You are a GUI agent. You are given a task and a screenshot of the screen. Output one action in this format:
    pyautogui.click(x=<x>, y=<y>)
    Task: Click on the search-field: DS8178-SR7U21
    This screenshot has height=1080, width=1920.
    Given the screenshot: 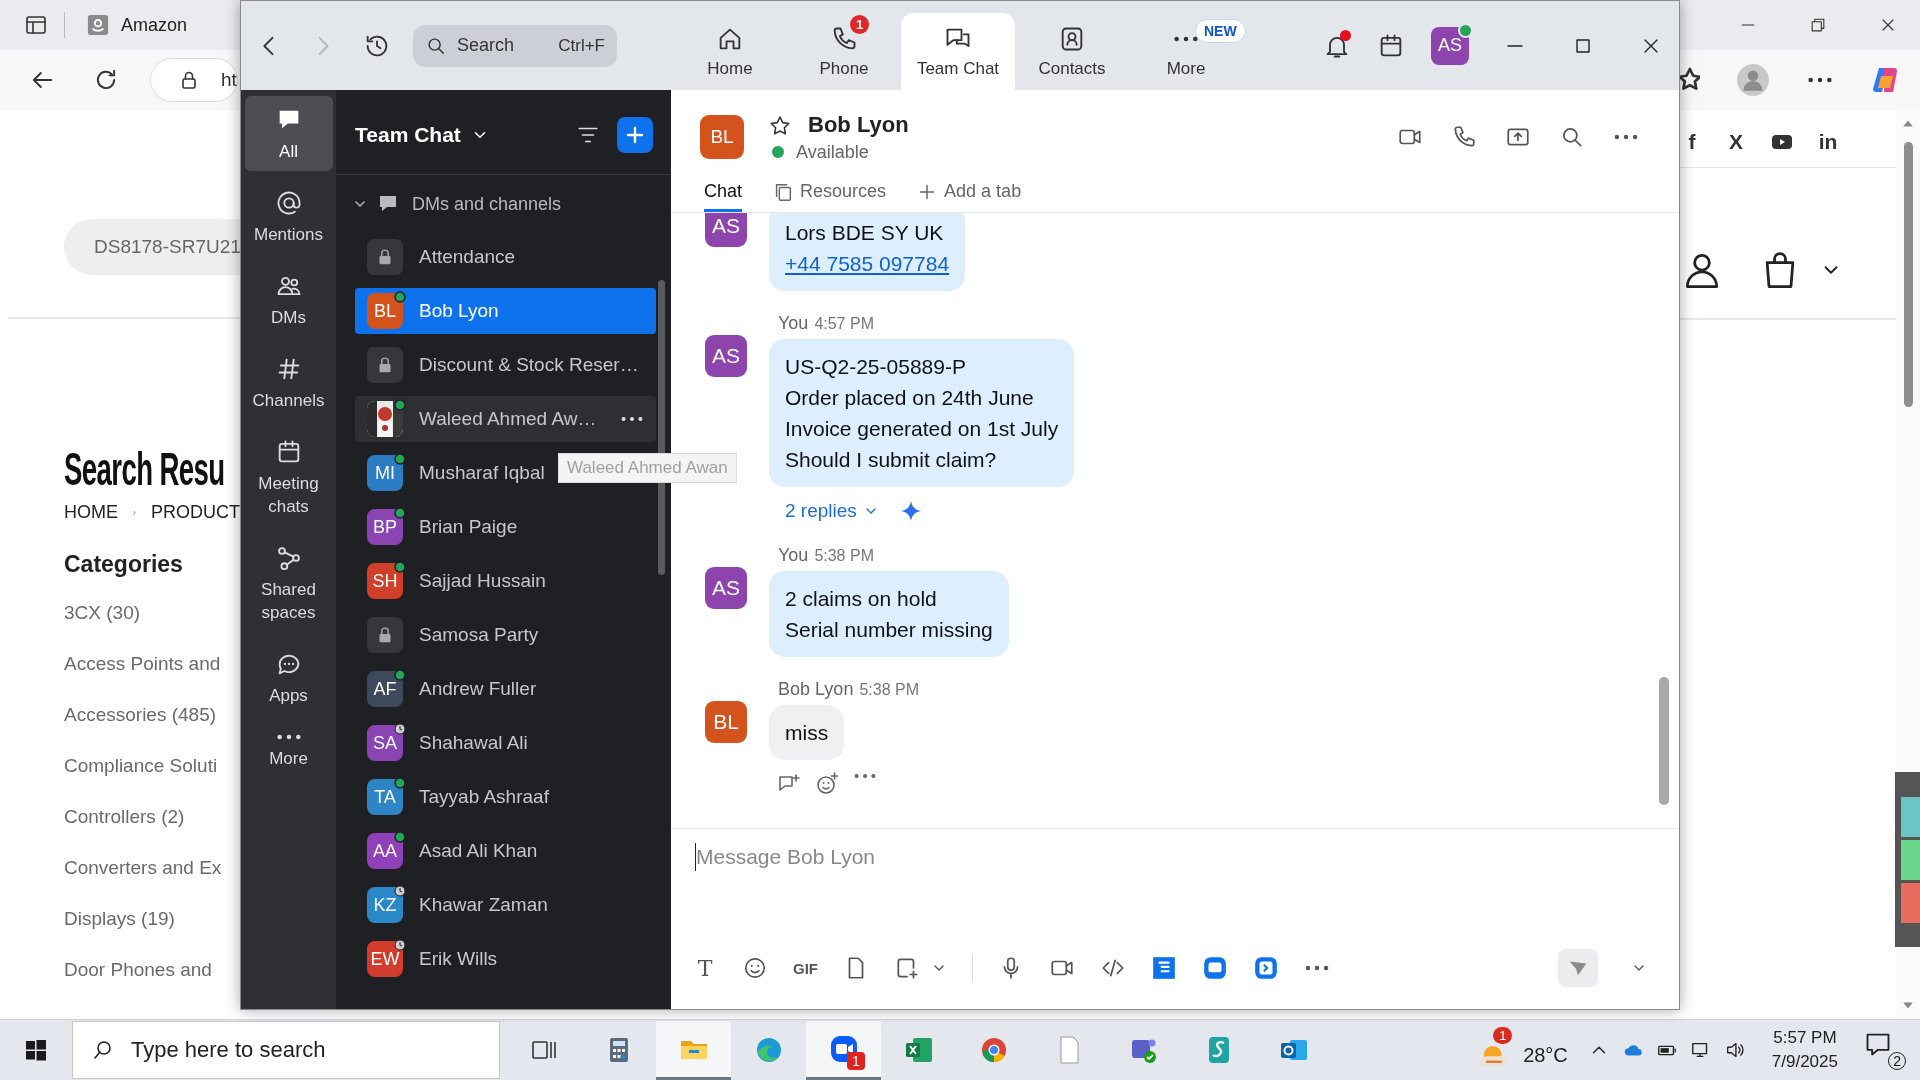 What is the action you would take?
    pyautogui.click(x=152, y=247)
    